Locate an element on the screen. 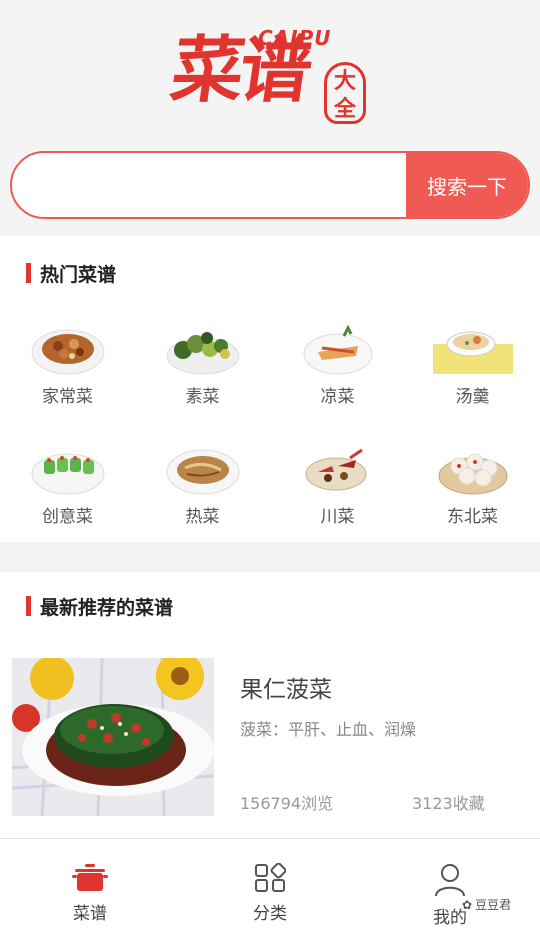 This screenshot has width=540, height=930. watermark-text: 豆豆君 is located at coordinates (493, 905).